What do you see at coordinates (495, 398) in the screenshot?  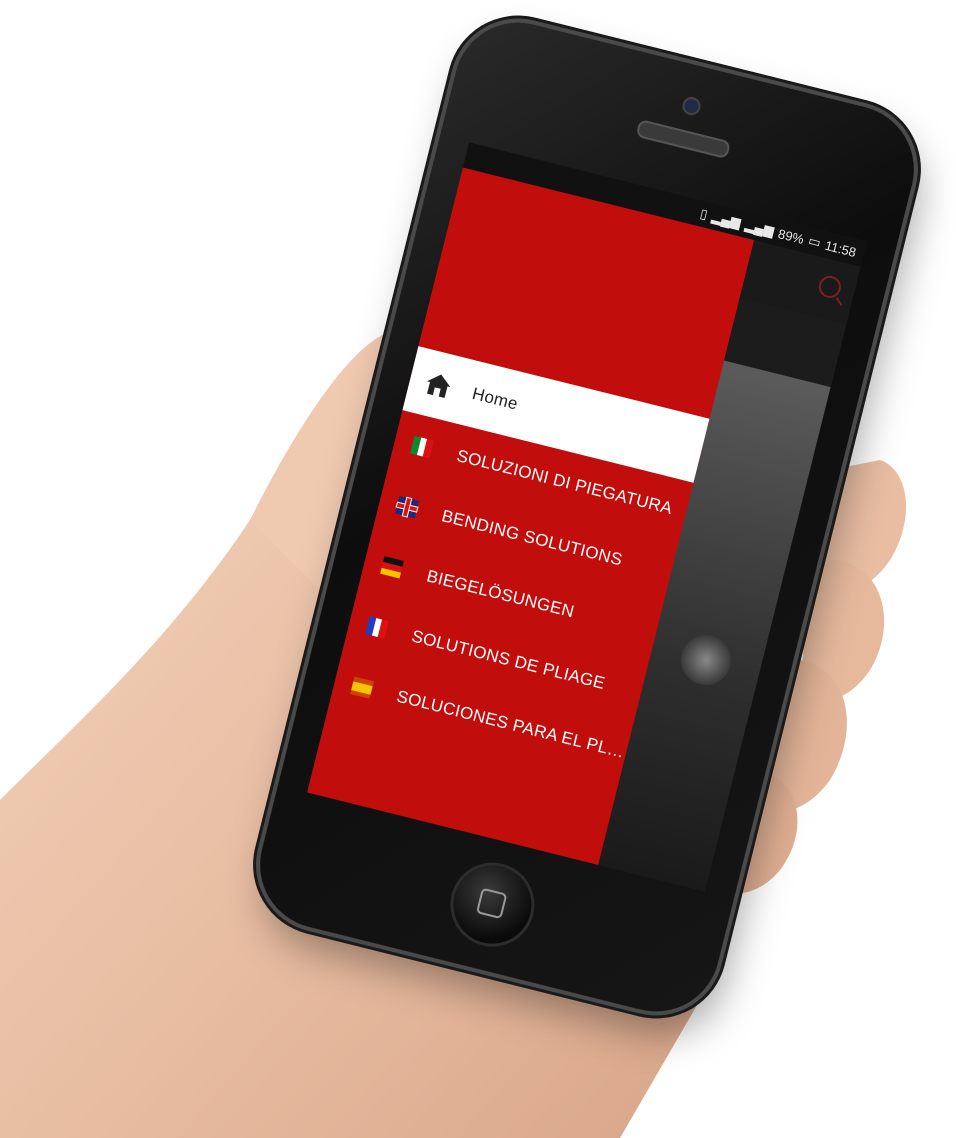 I see `drawer-item-label: Home` at bounding box center [495, 398].